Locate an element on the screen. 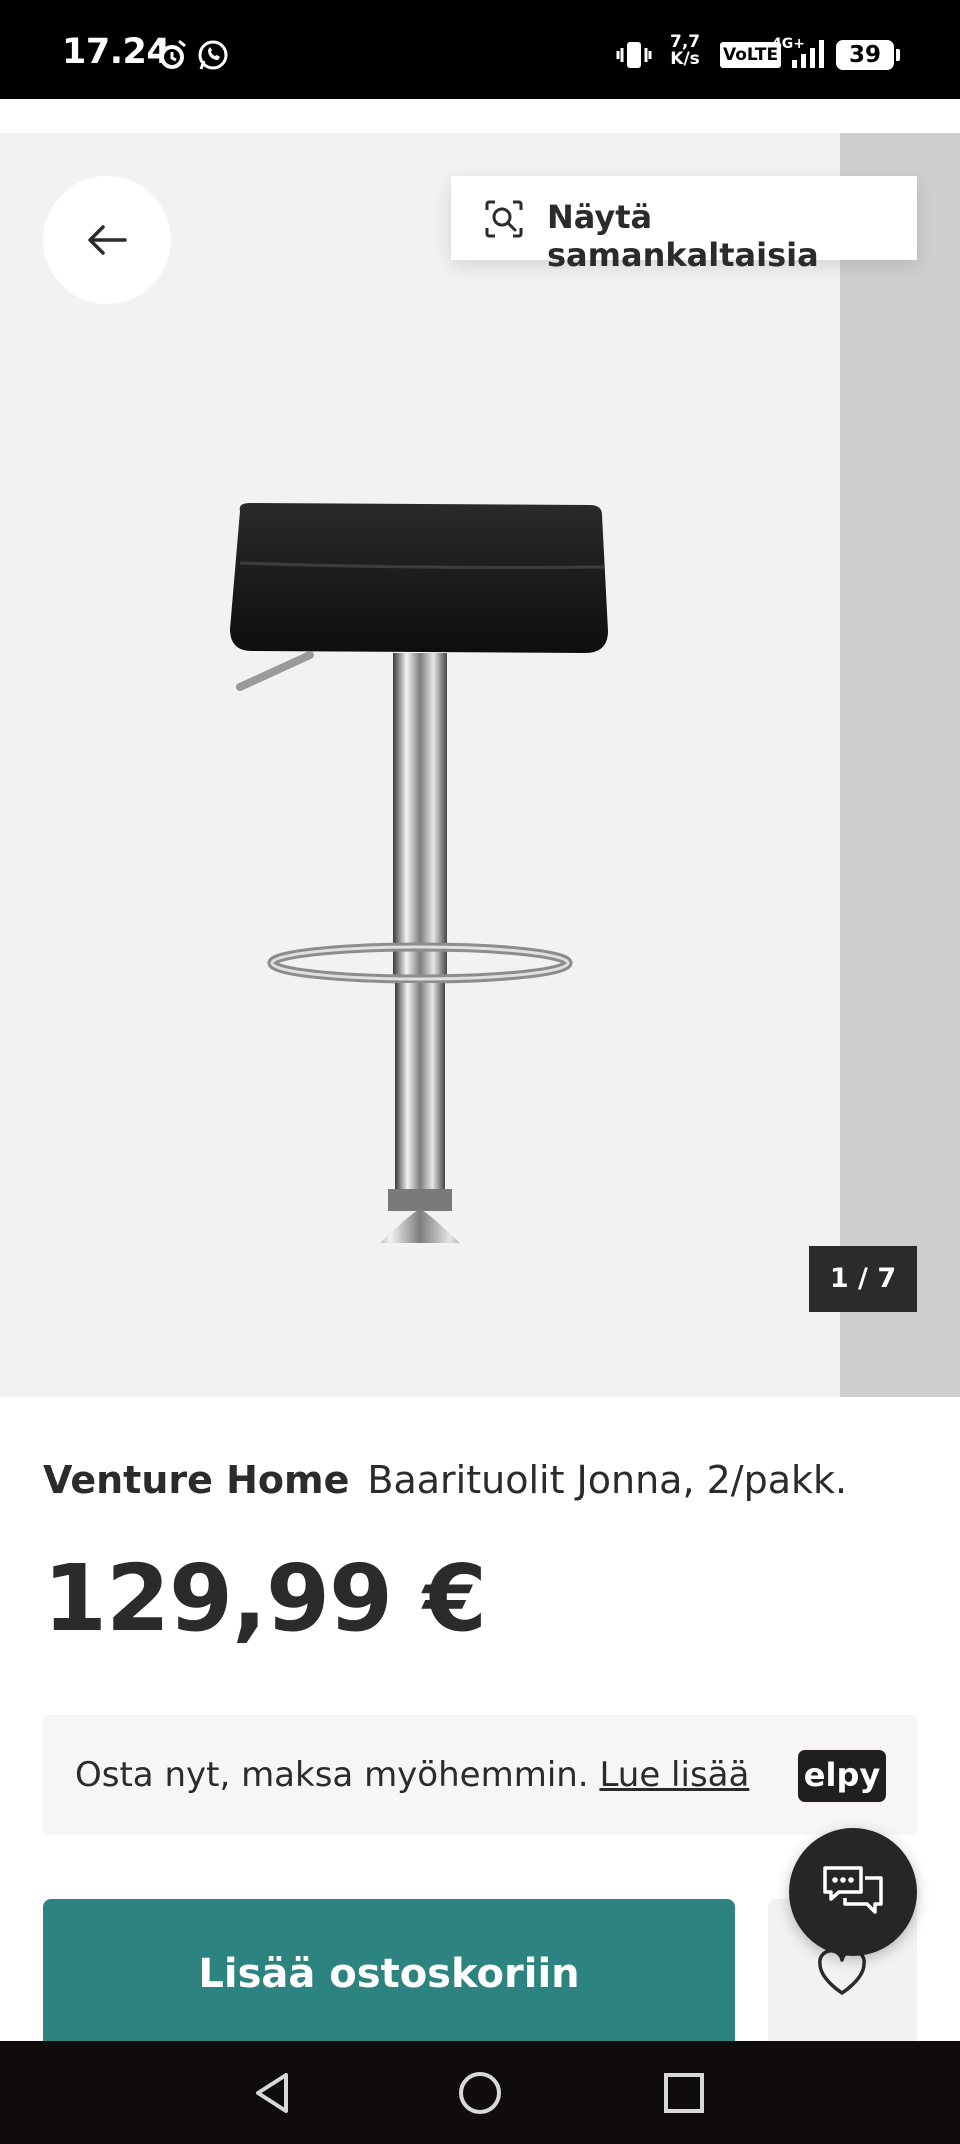 The width and height of the screenshot is (960, 2144). nav-back-icon is located at coordinates (272, 2093).